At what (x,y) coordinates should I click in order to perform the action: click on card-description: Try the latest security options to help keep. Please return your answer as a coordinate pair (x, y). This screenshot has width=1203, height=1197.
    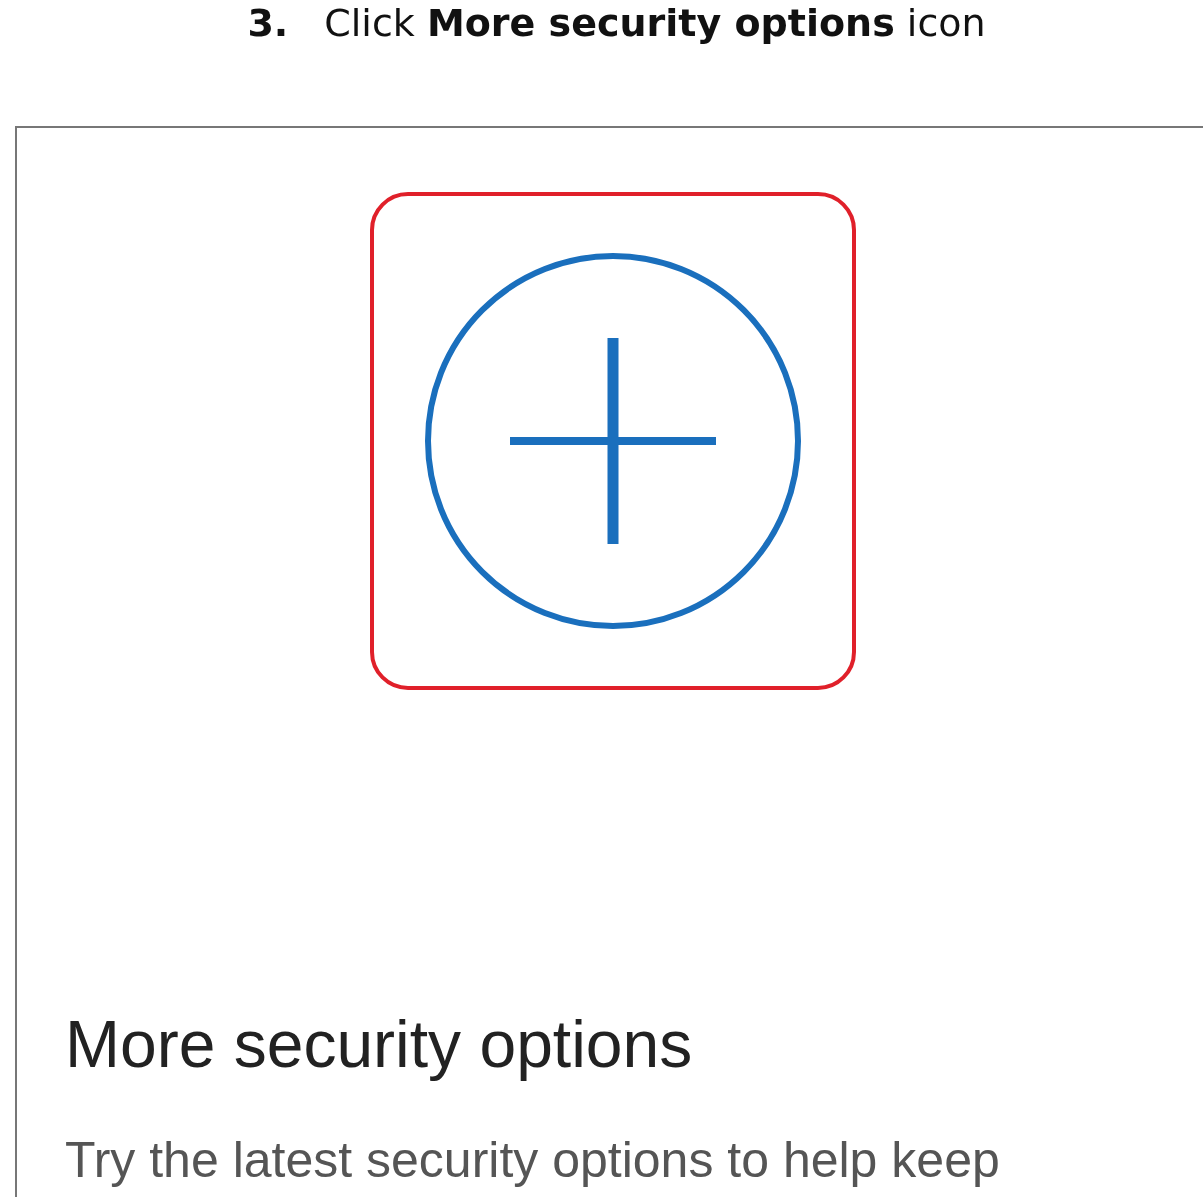
    Looking at the image, I should click on (533, 1160).